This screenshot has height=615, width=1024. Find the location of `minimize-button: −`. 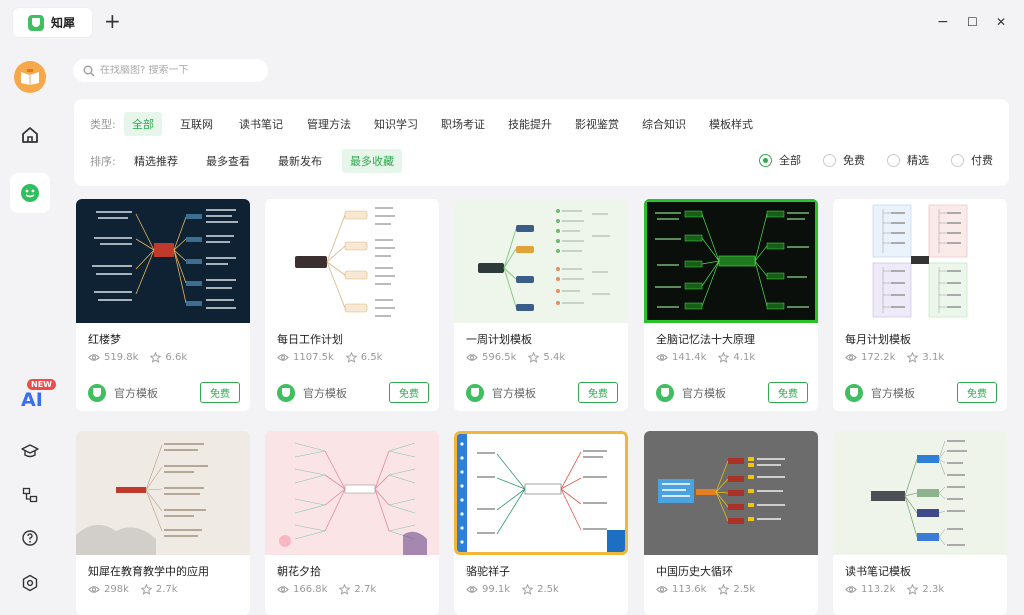

minimize-button: − is located at coordinates (943, 22).